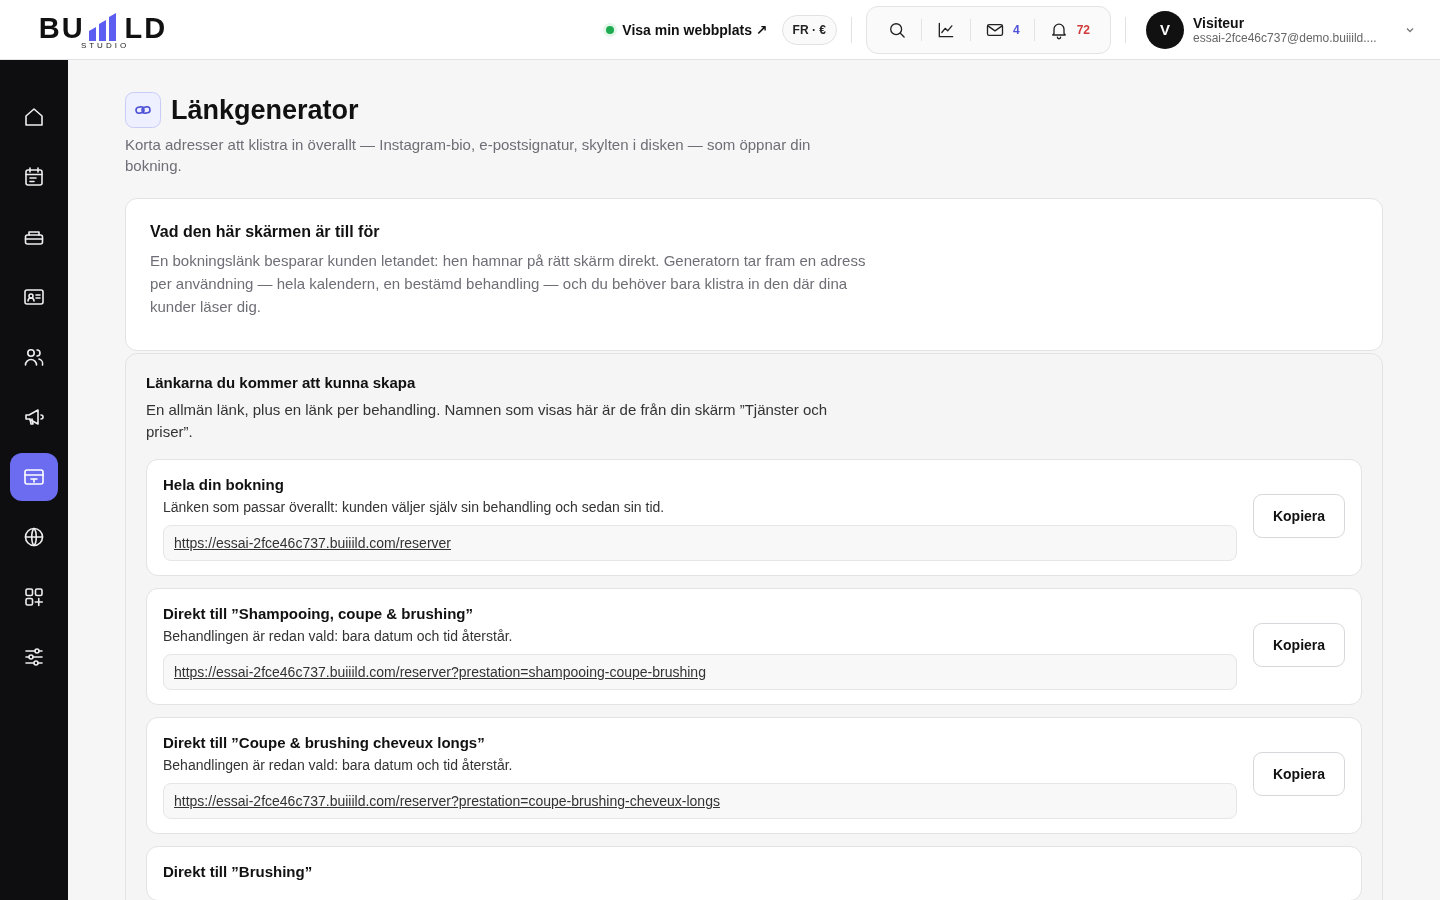 The height and width of the screenshot is (900, 1440). What do you see at coordinates (324, 742) in the screenshot?
I see `link-title: Direkt till ”Coupe & brushing cheveux longs”` at bounding box center [324, 742].